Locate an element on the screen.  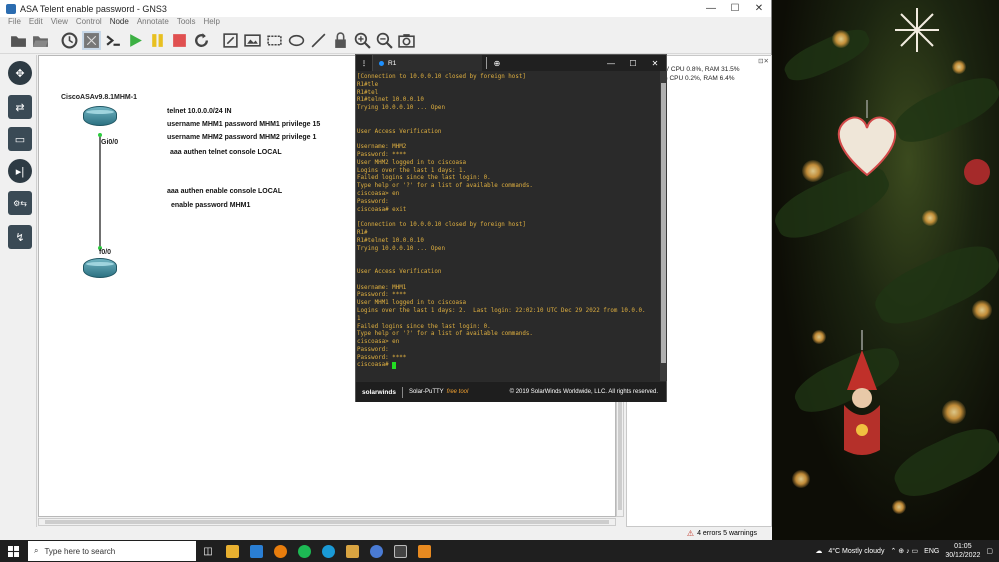
chrome-button is located at coordinates (376, 551).